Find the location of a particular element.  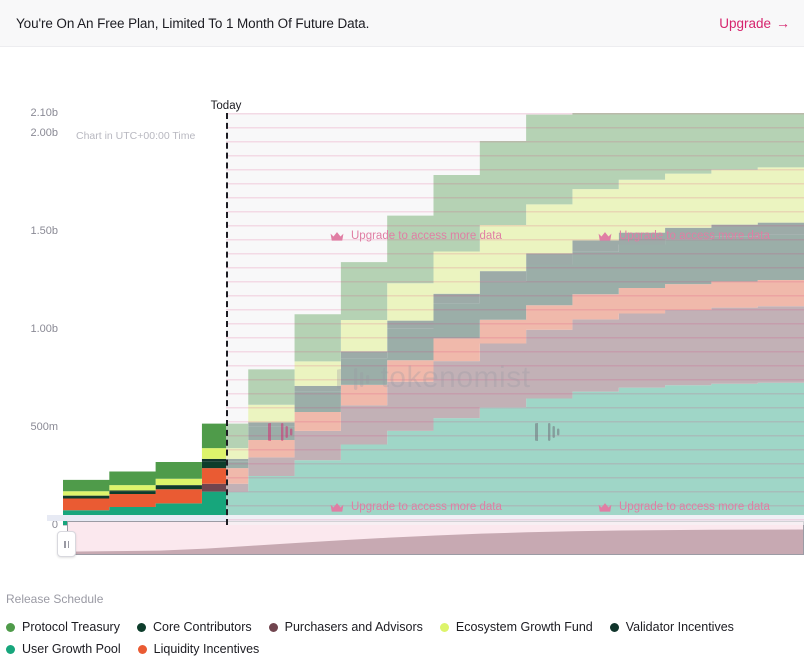

upgrade-link-label: Upgrade is located at coordinates (745, 23).